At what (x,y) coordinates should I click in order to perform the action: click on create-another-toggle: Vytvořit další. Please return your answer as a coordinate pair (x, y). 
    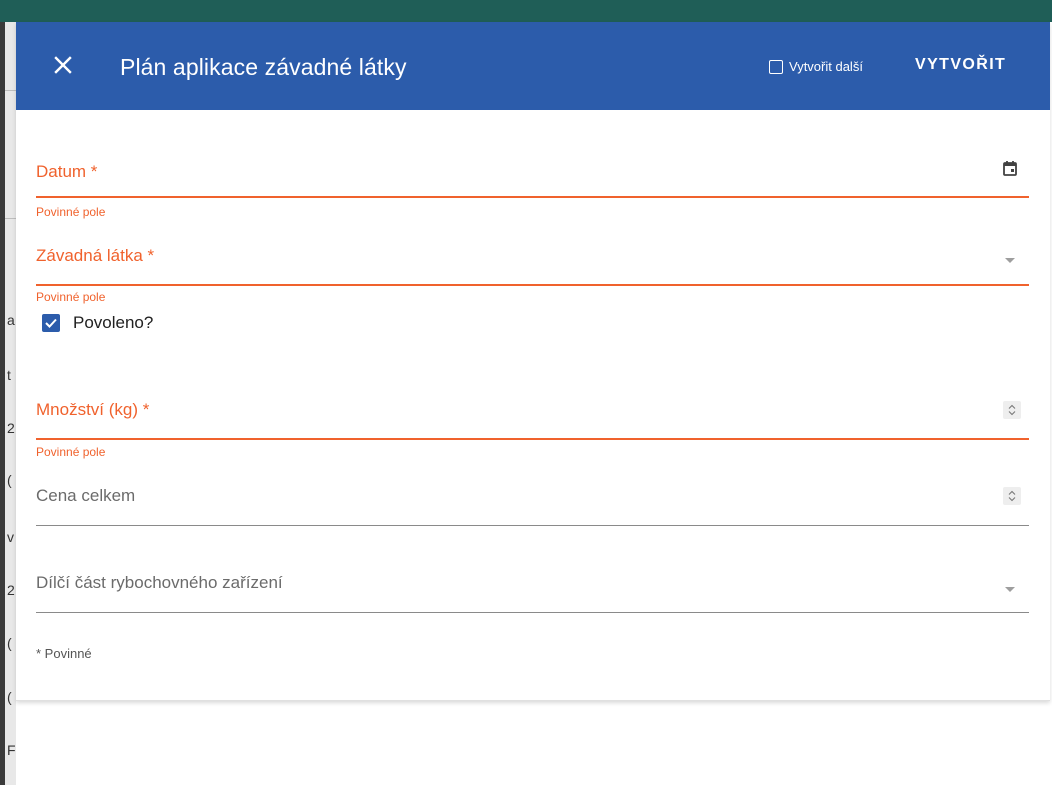
    Looking at the image, I should click on (816, 66).